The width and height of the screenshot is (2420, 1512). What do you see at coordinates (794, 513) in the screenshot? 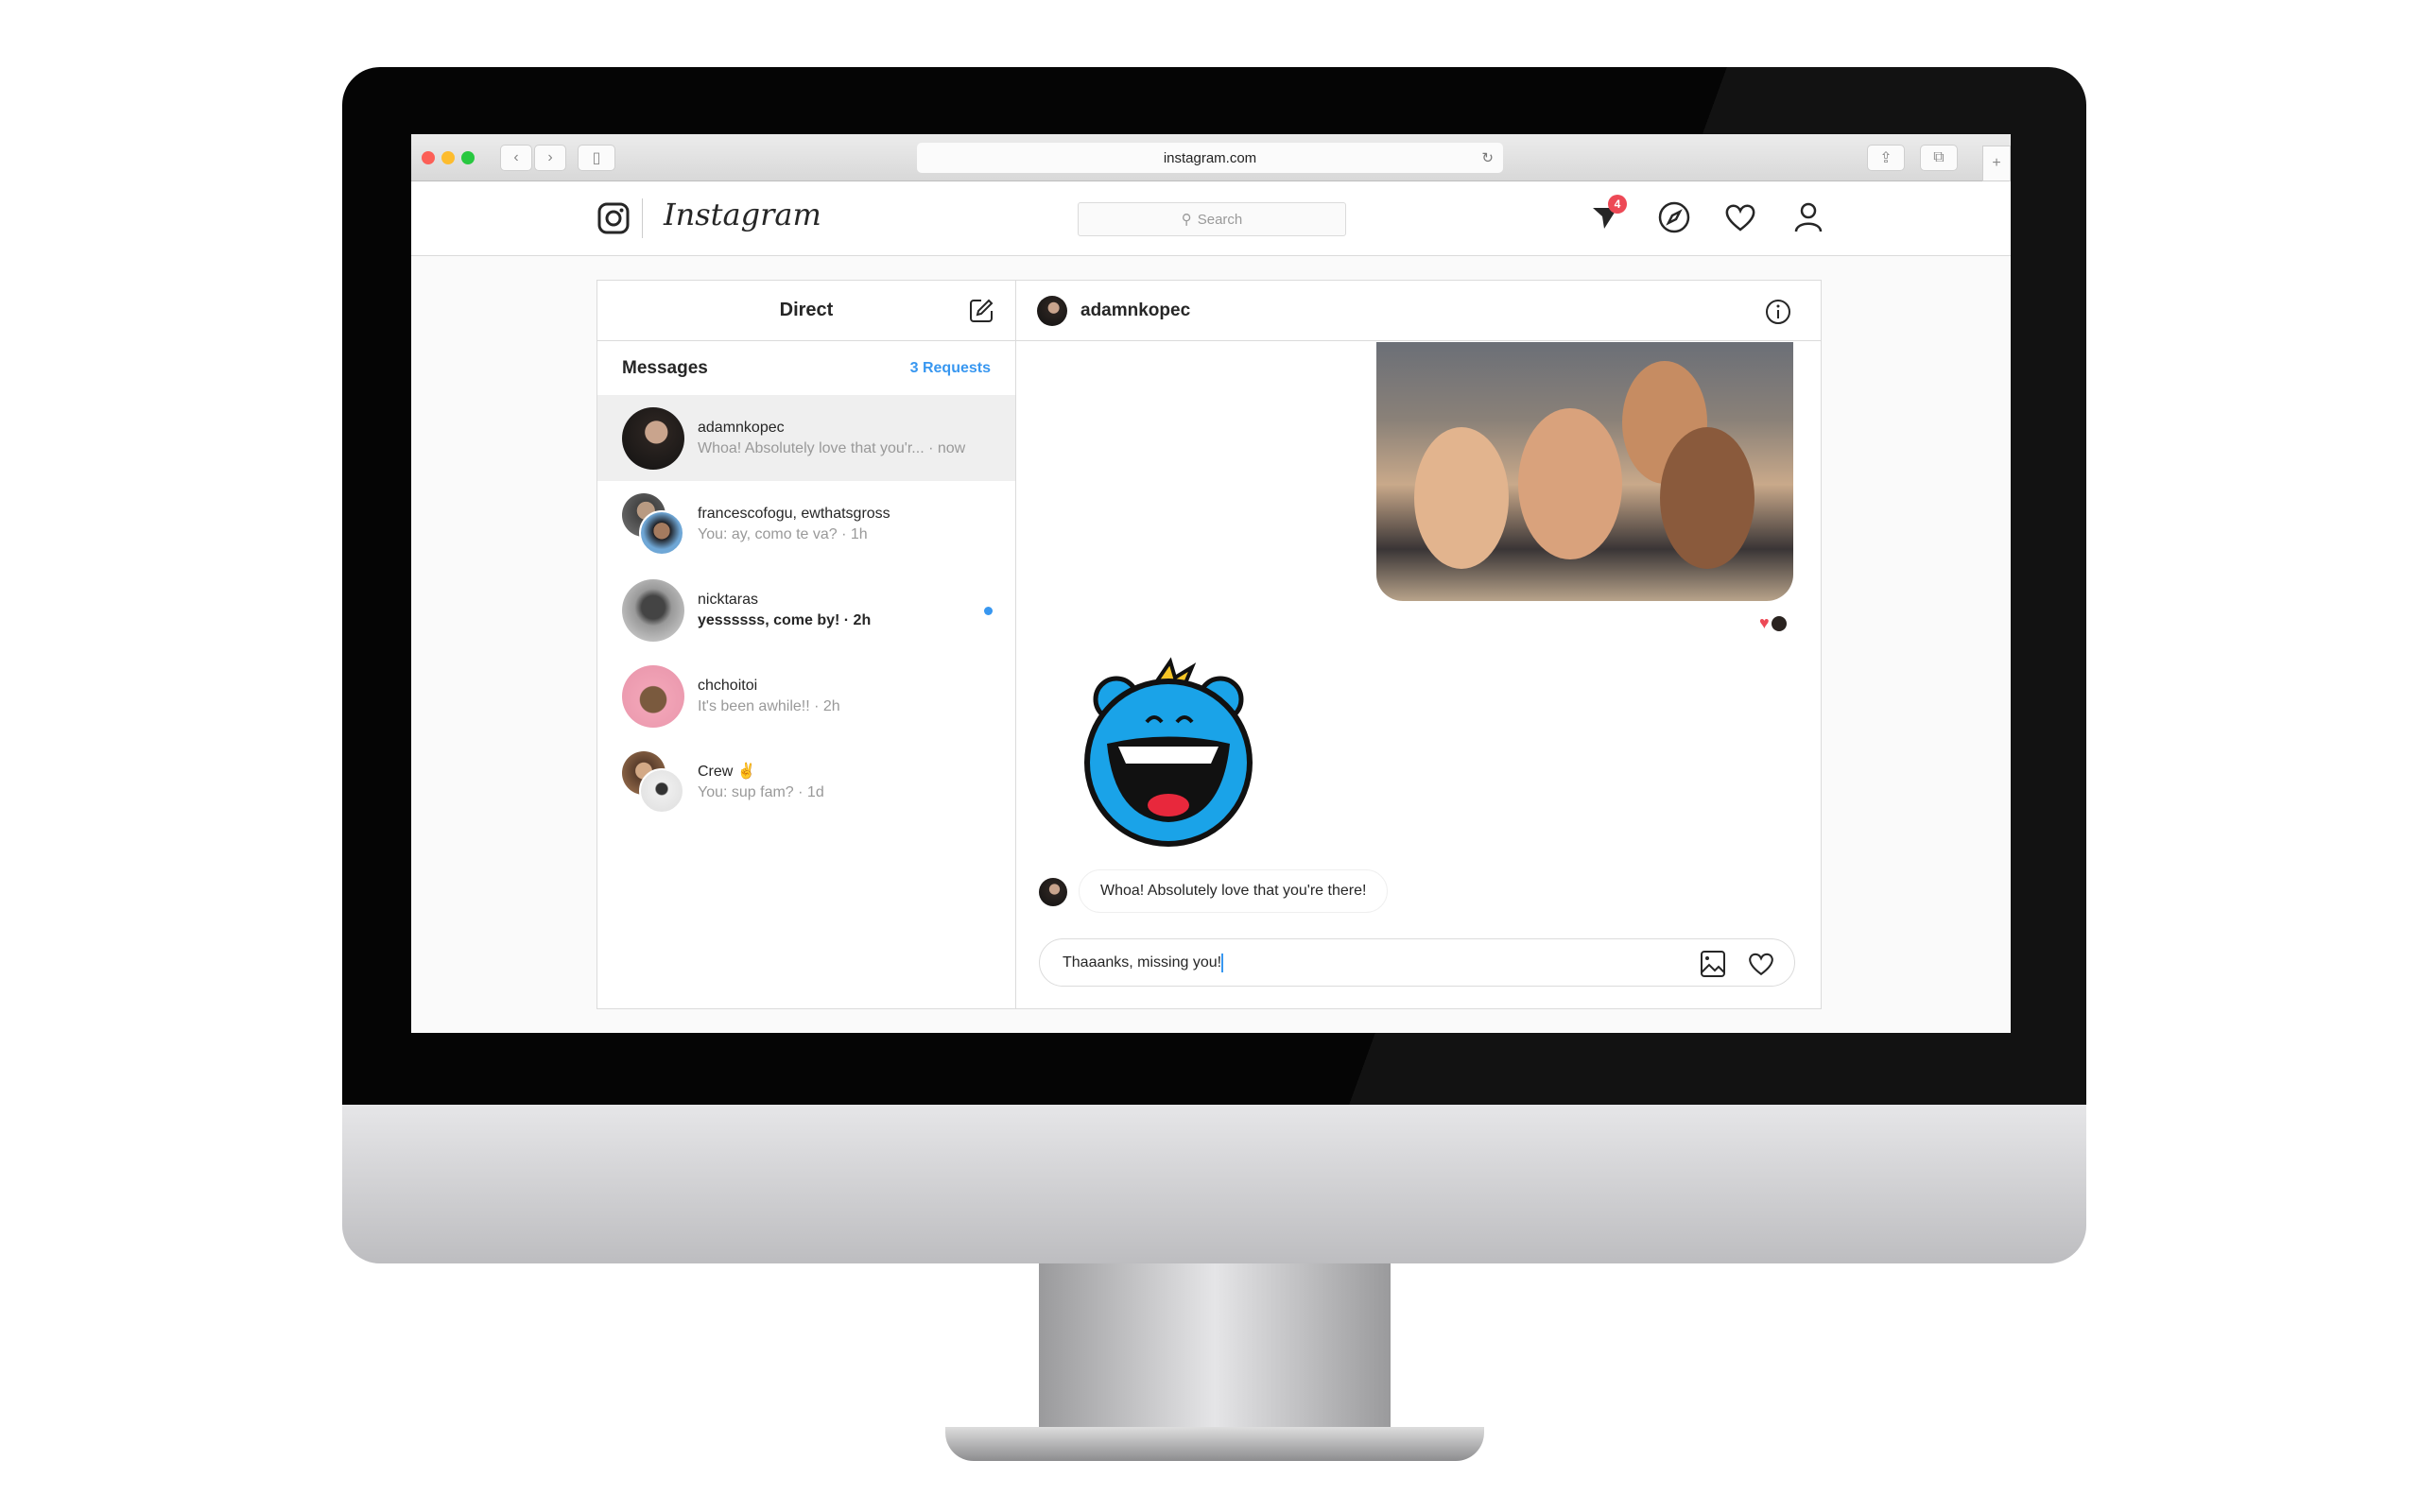
I see `conversation-name: francescofogu, ewthatsgross` at bounding box center [794, 513].